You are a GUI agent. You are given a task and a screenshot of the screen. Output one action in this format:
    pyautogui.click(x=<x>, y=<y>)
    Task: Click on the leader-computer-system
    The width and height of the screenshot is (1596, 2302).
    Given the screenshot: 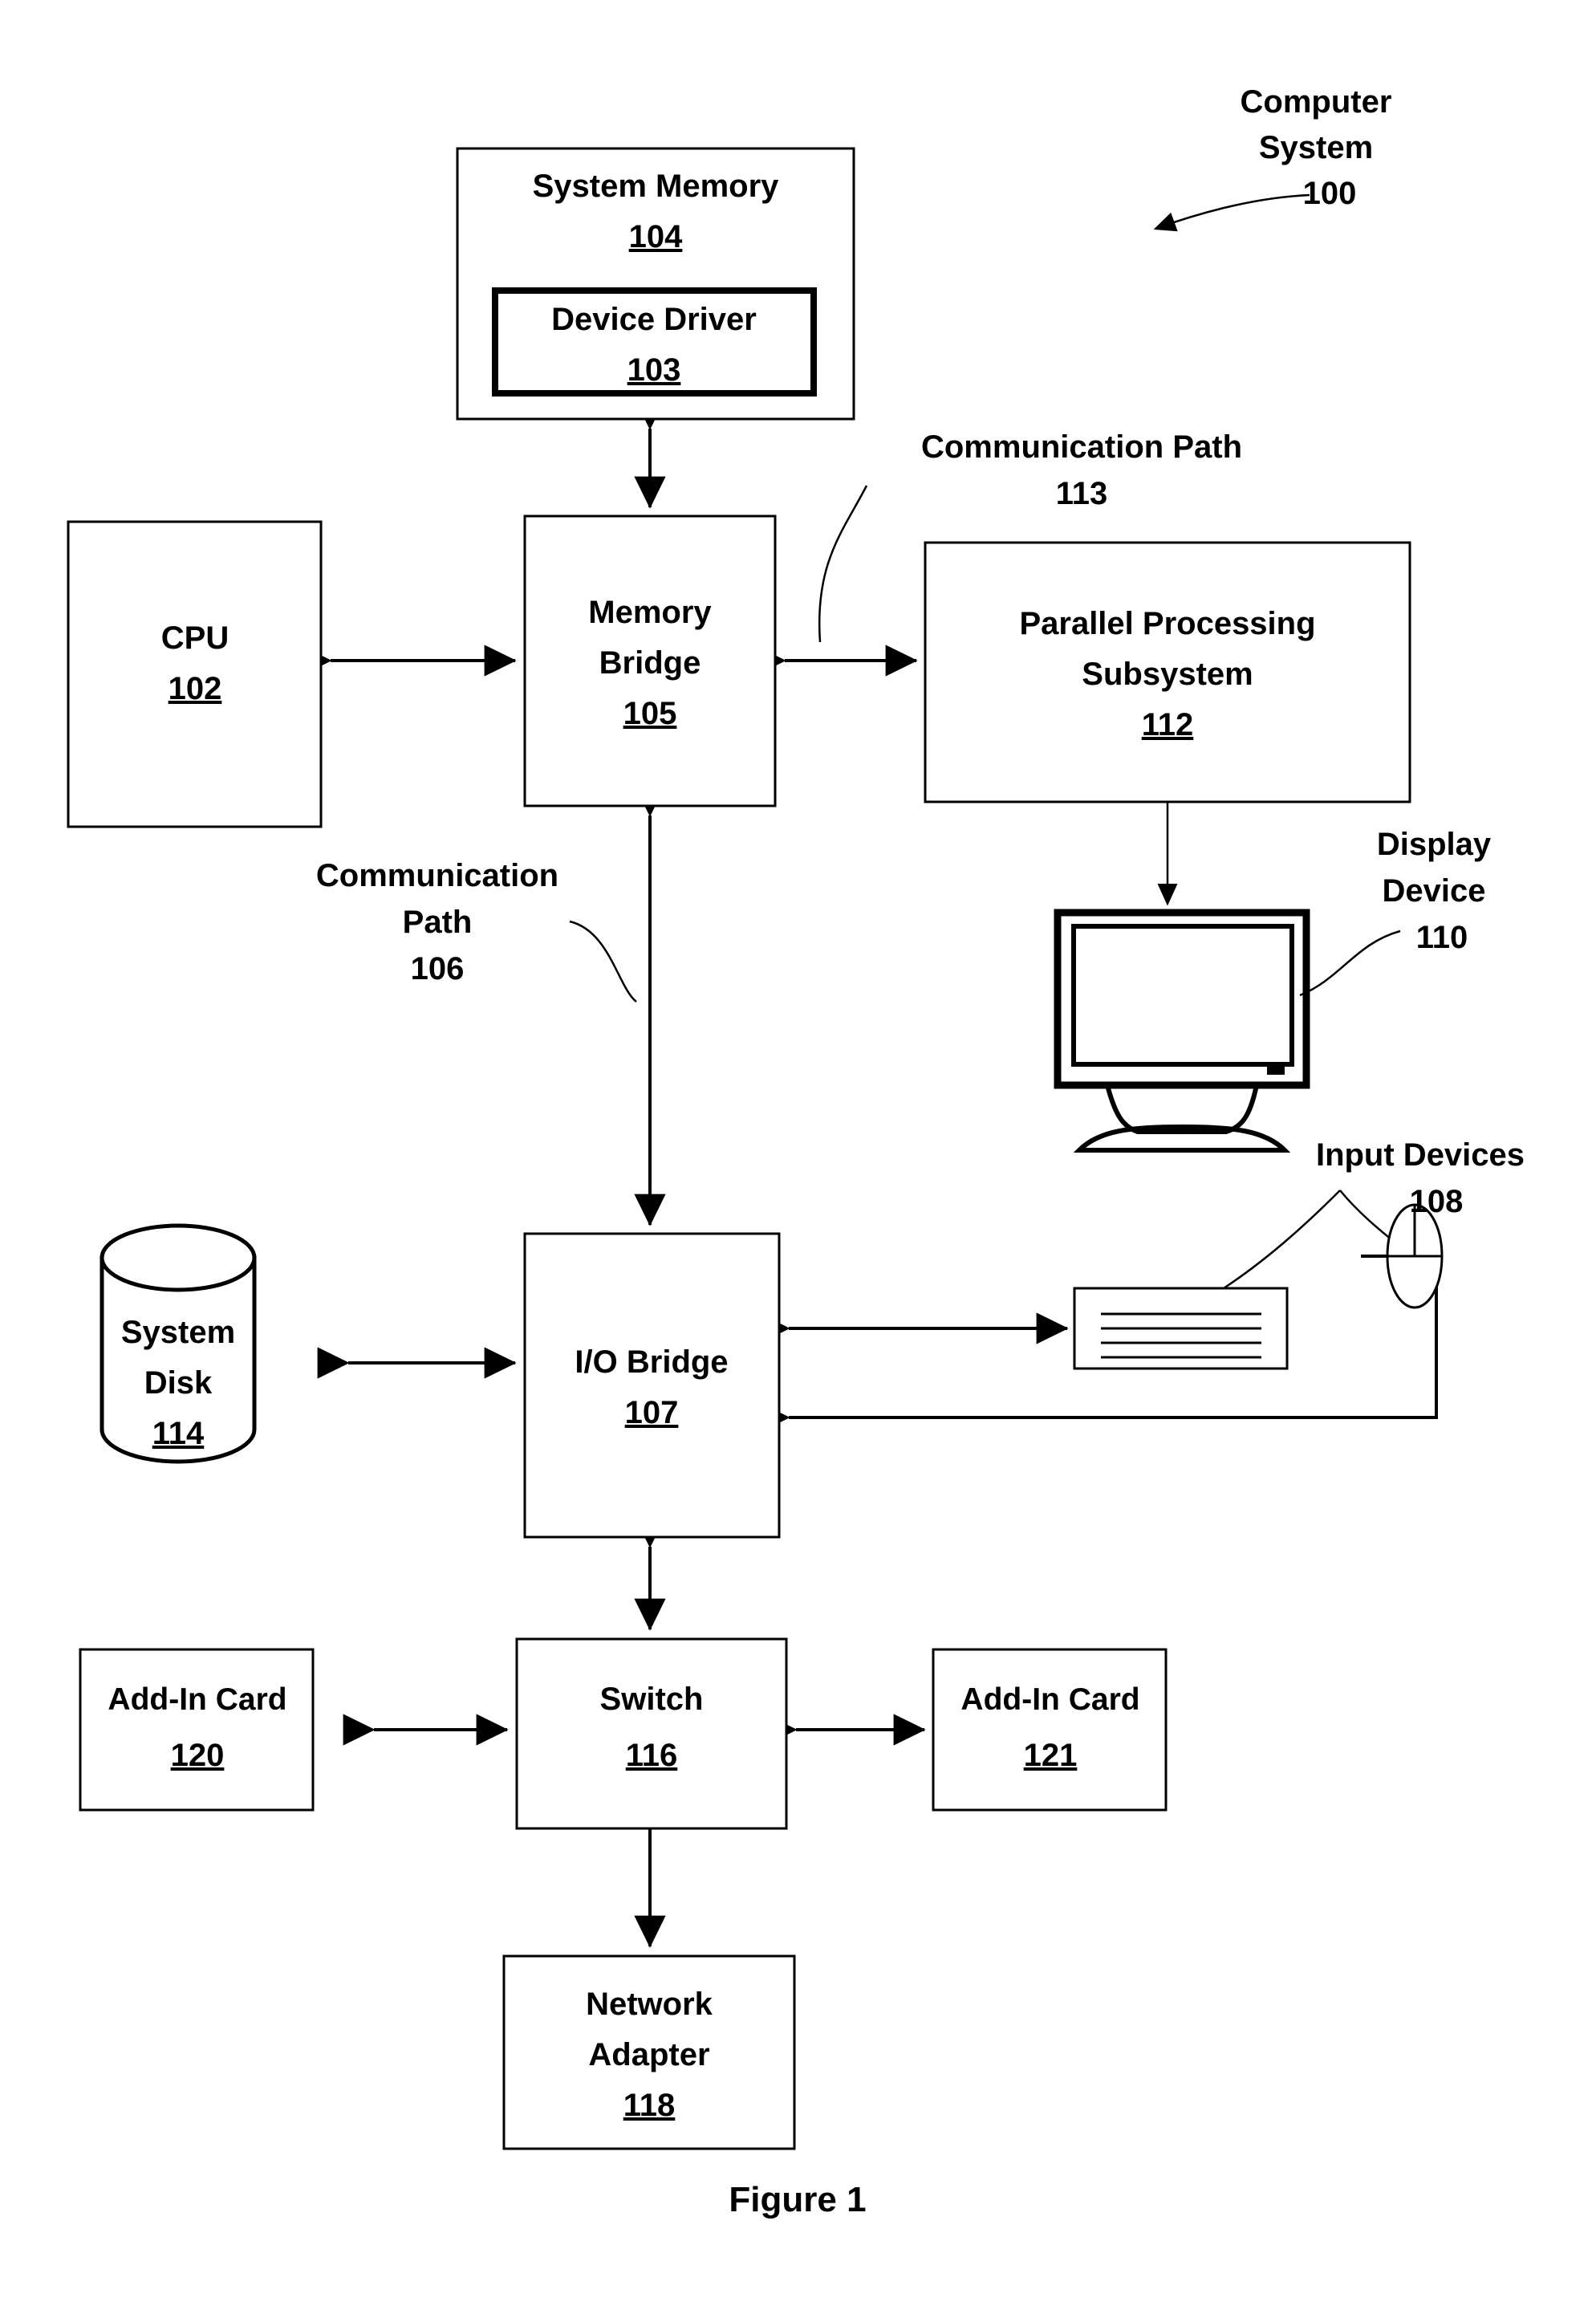 What is the action you would take?
    pyautogui.click(x=1231, y=212)
    